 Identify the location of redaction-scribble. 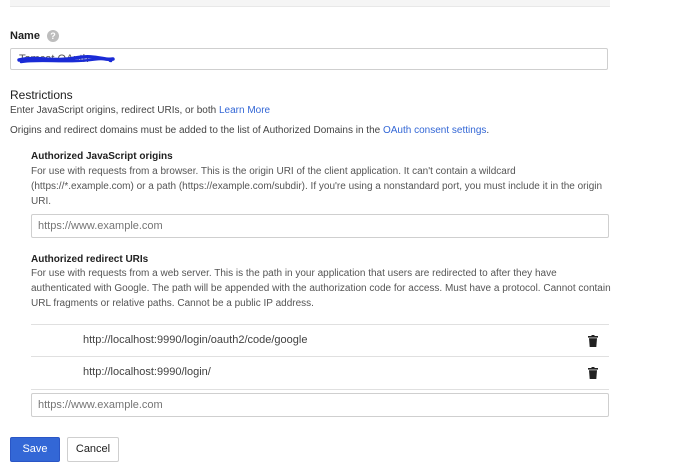
(66, 59).